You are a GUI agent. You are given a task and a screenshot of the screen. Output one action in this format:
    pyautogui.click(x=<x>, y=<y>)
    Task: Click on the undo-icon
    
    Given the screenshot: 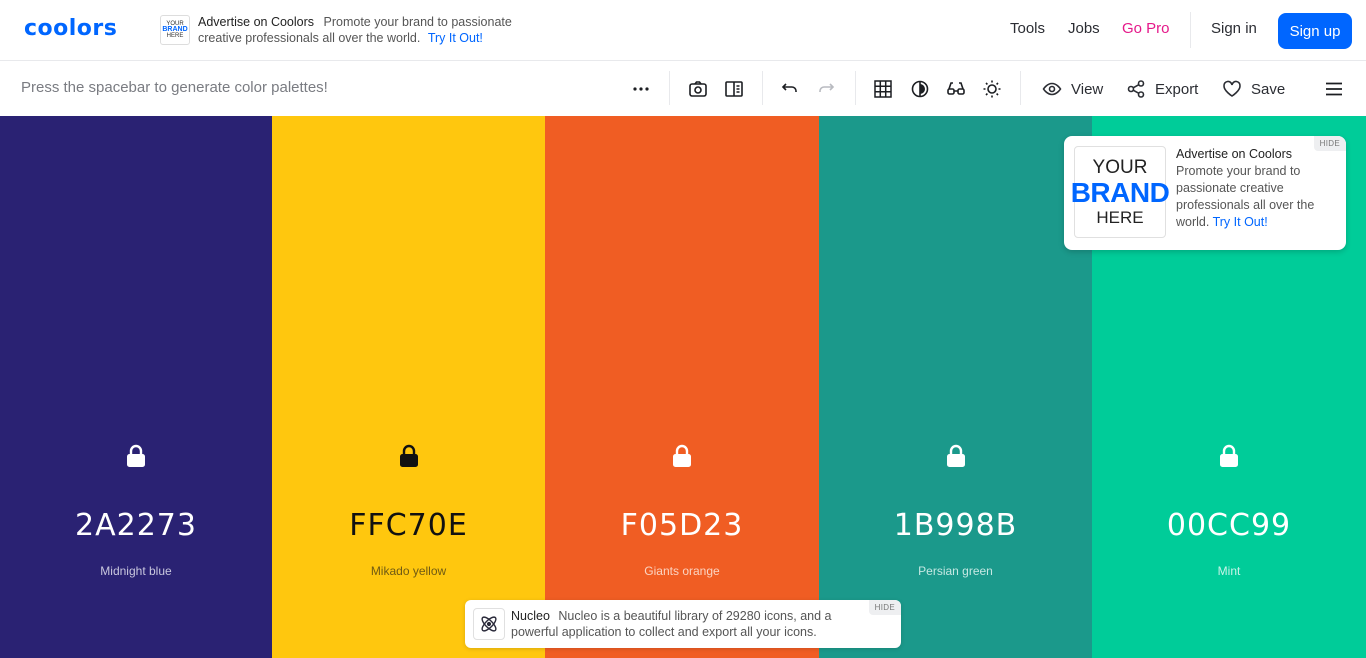 What is the action you would take?
    pyautogui.click(x=790, y=89)
    